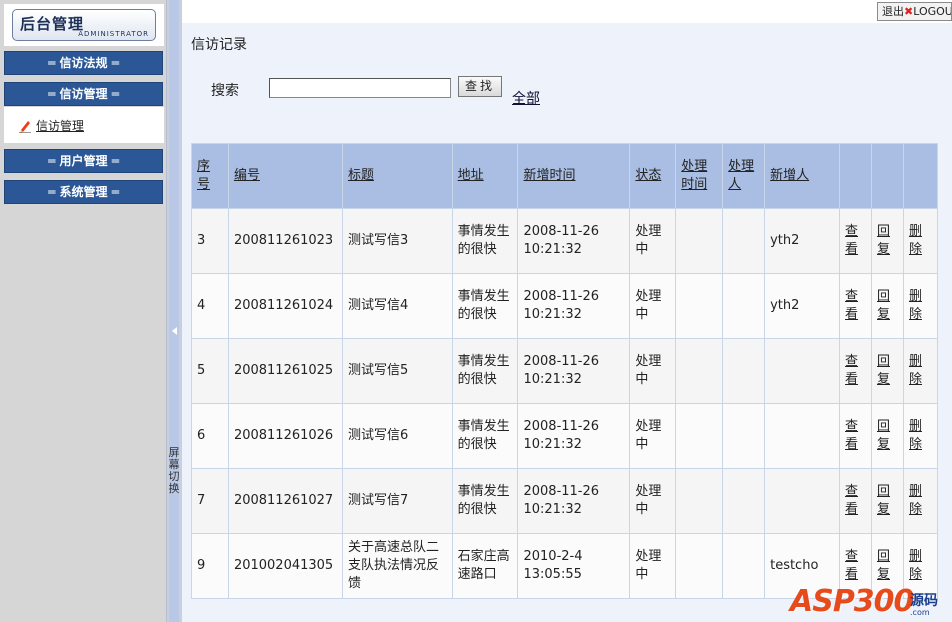 The height and width of the screenshot is (622, 952). Describe the element at coordinates (174, 331) in the screenshot. I see `collapse-arrow-icon` at that location.